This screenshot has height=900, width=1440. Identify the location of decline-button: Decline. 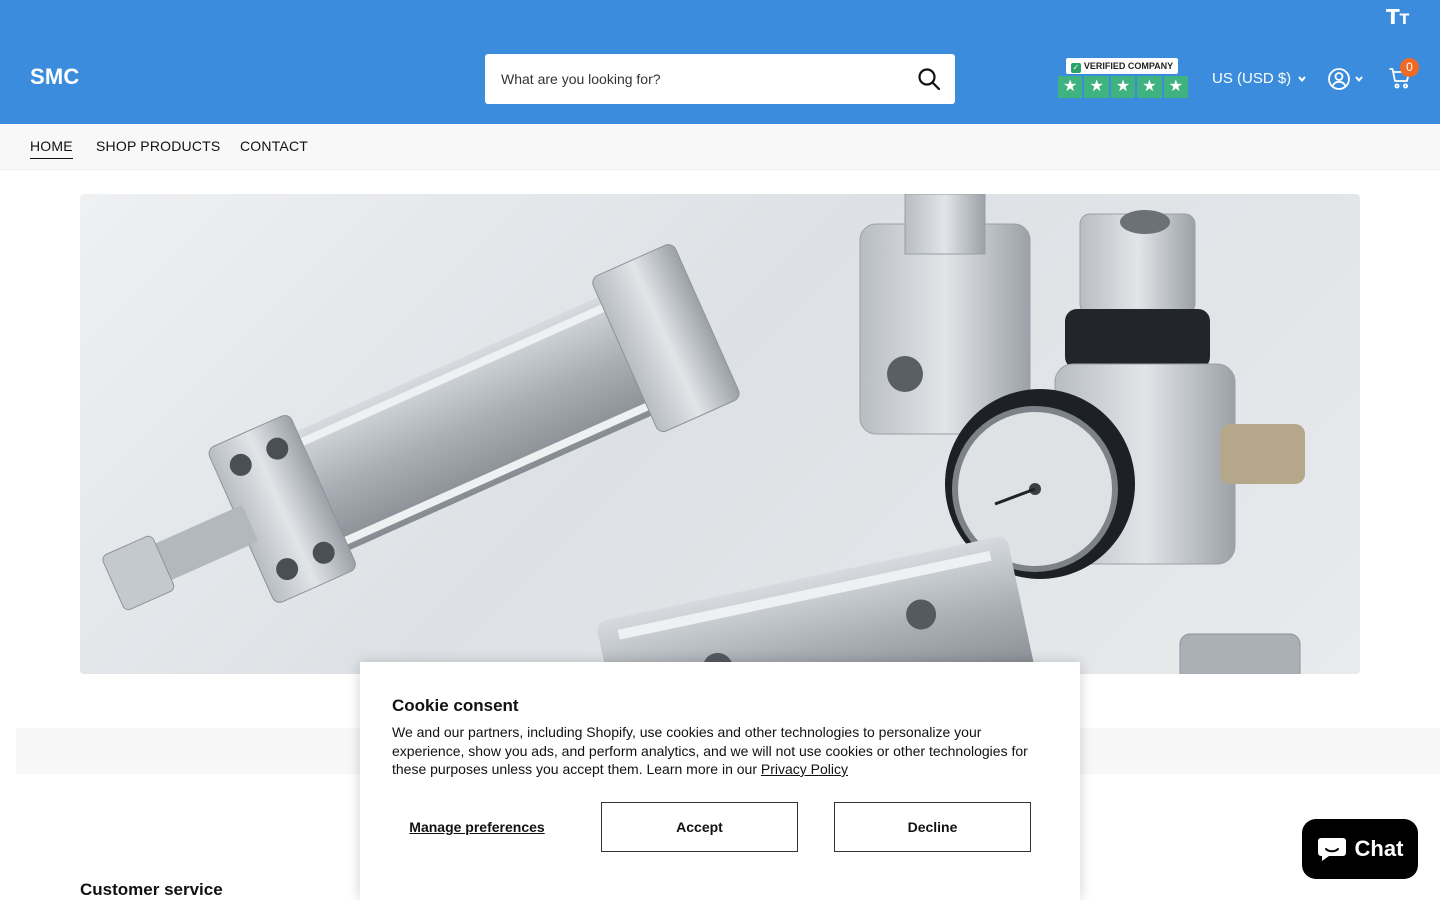
(932, 827).